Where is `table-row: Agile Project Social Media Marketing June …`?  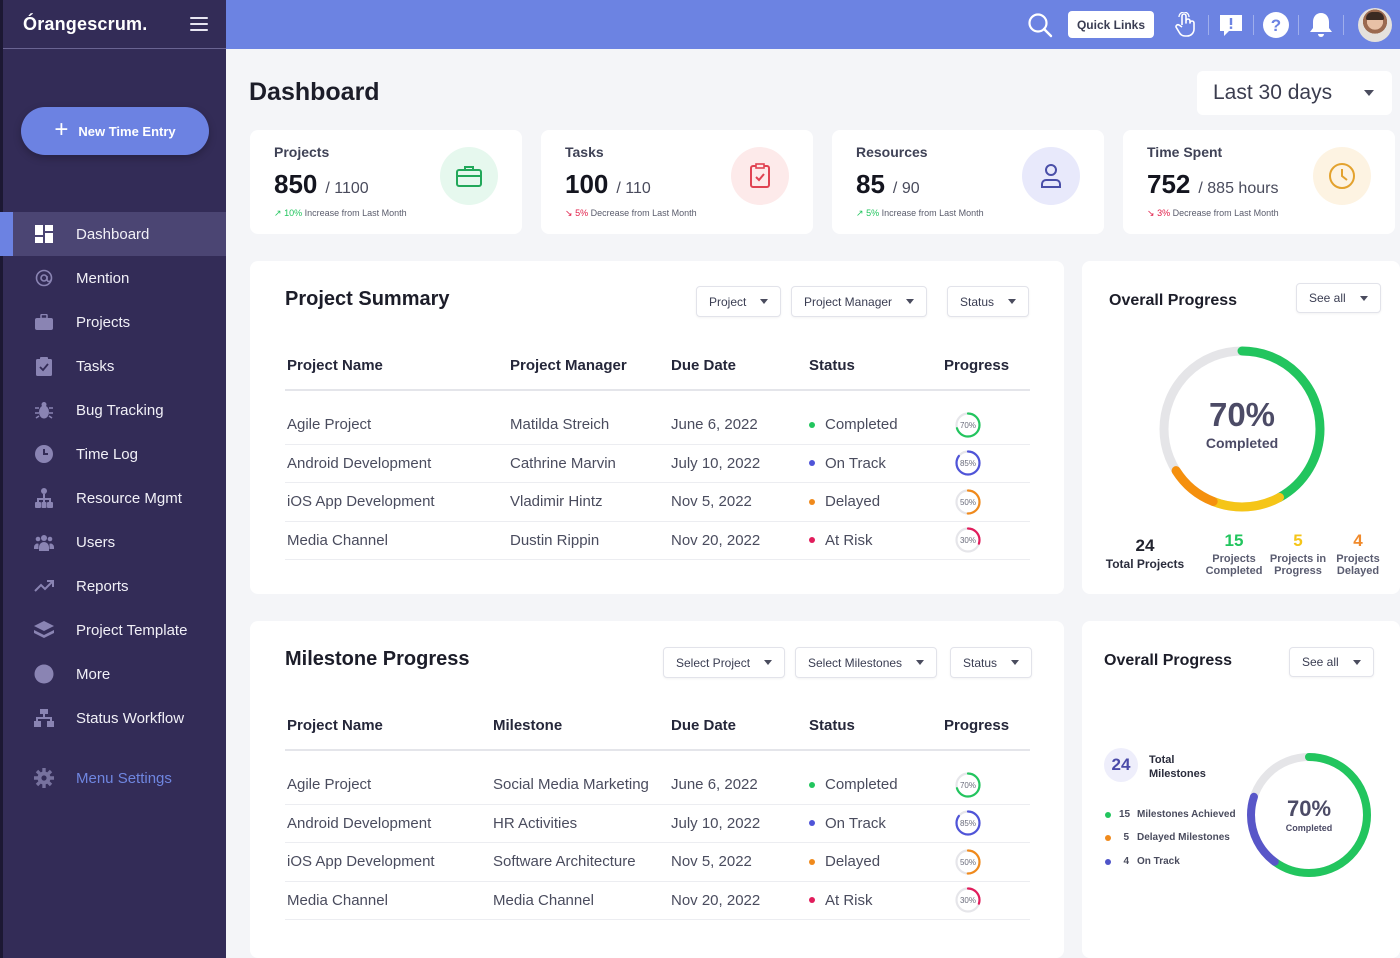
table-row: Agile Project Social Media Marketing June … is located at coordinates (657, 785).